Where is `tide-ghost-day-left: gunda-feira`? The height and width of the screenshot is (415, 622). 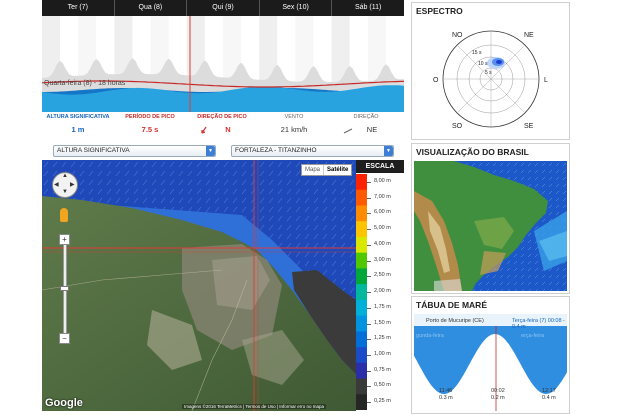
tide-ghost-day-left: gunda-feira is located at coordinates (430, 336).